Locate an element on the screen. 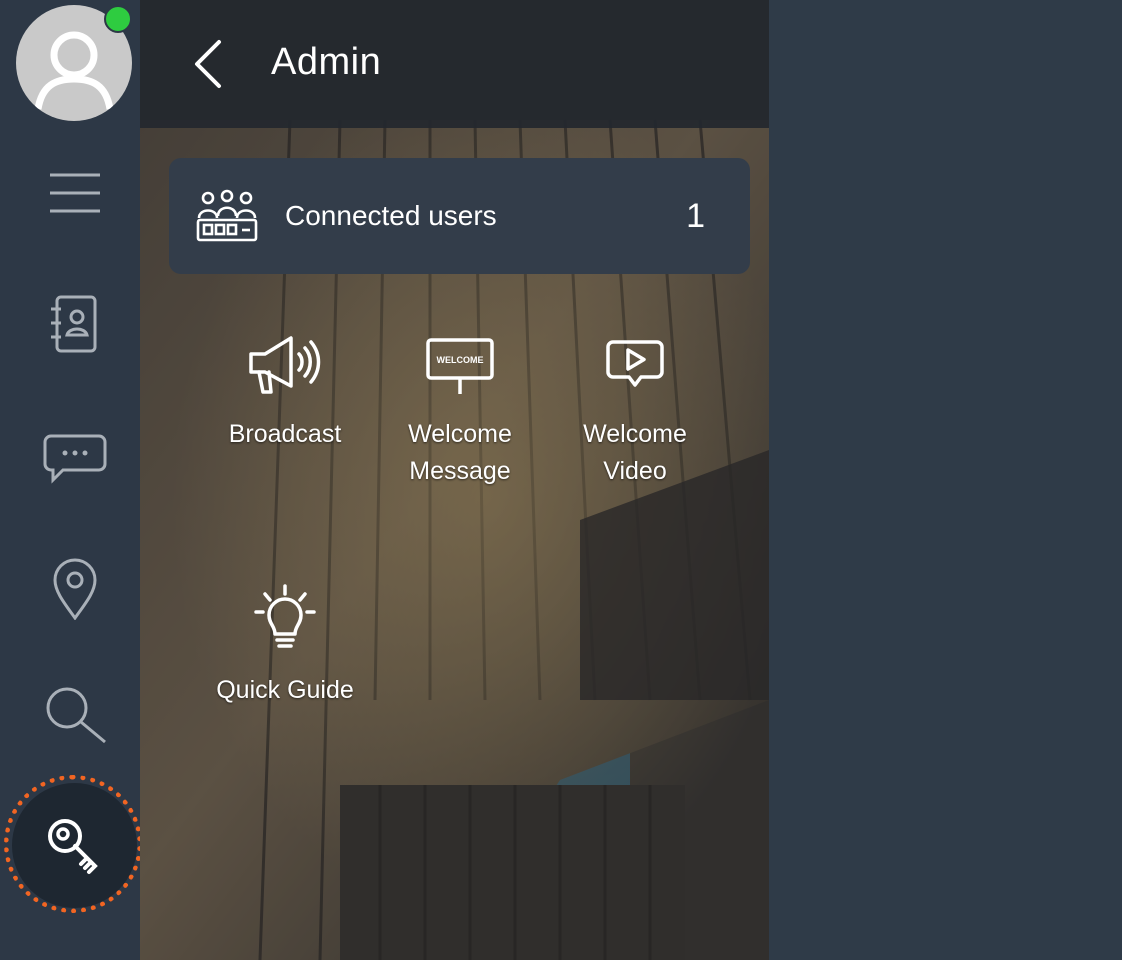 The height and width of the screenshot is (960, 1122). online-status-dot is located at coordinates (118, 19).